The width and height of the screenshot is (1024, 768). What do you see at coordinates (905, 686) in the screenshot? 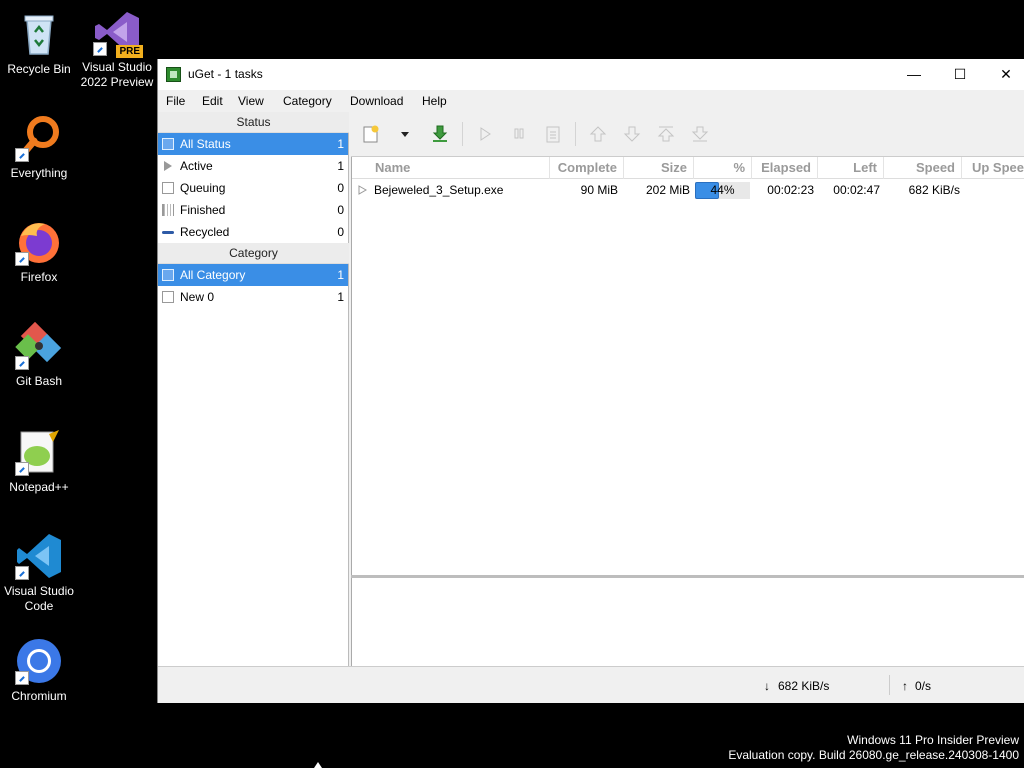
I see `upload-arrow-icon: ↑` at bounding box center [905, 686].